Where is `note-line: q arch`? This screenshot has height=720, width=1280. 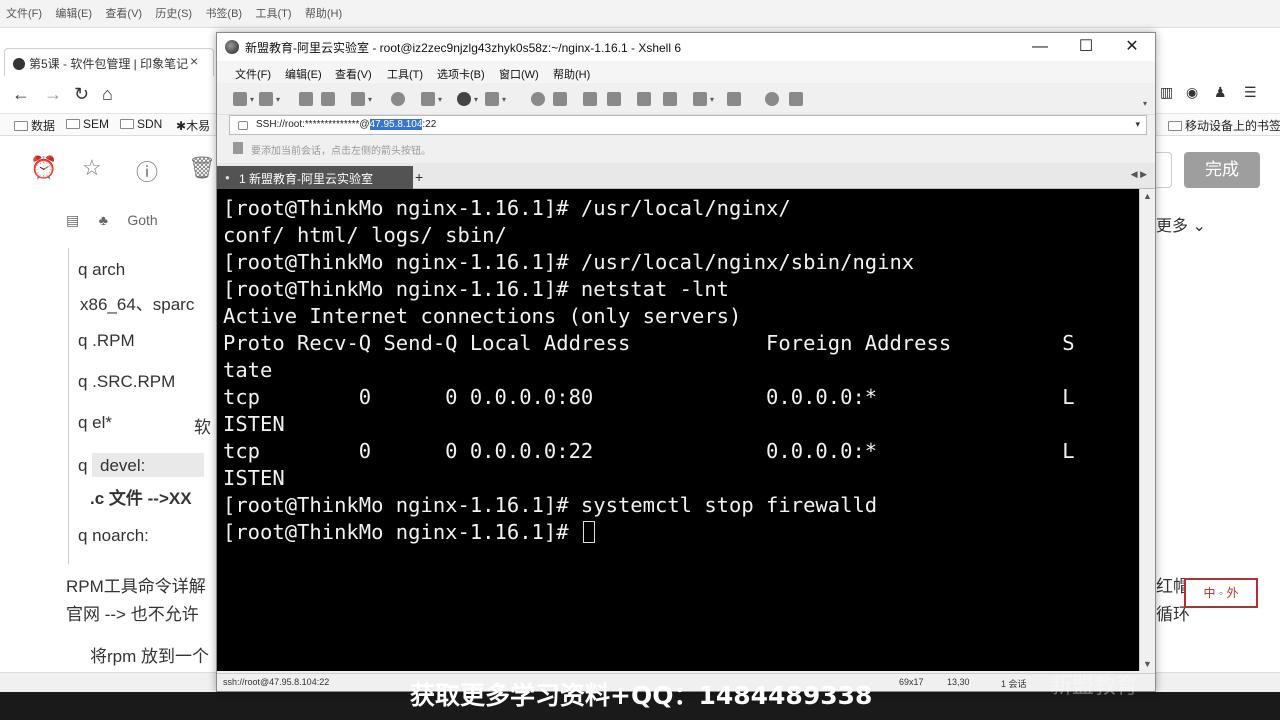 note-line: q arch is located at coordinates (102, 269).